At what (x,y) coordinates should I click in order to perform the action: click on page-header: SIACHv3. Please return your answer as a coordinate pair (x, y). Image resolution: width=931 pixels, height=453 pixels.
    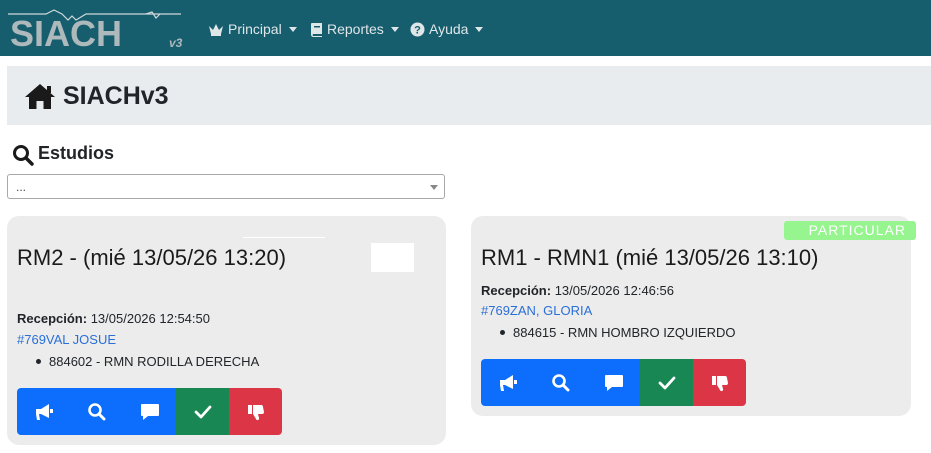
    Looking at the image, I should click on (469, 95).